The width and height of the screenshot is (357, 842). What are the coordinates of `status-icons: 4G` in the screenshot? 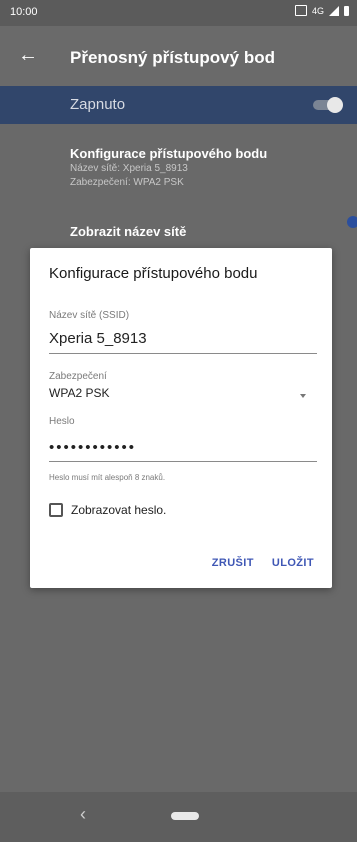 It's located at (321, 10).